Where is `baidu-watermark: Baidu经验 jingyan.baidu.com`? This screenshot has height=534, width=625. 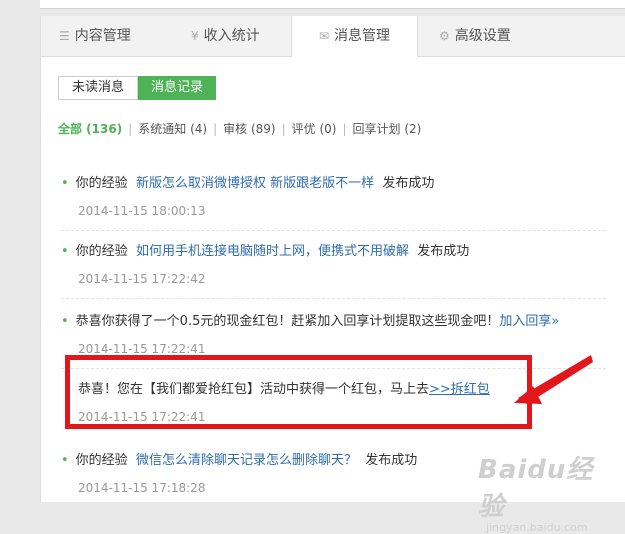 baidu-watermark: Baidu经验 jingyan.baidu.com is located at coordinates (548, 491).